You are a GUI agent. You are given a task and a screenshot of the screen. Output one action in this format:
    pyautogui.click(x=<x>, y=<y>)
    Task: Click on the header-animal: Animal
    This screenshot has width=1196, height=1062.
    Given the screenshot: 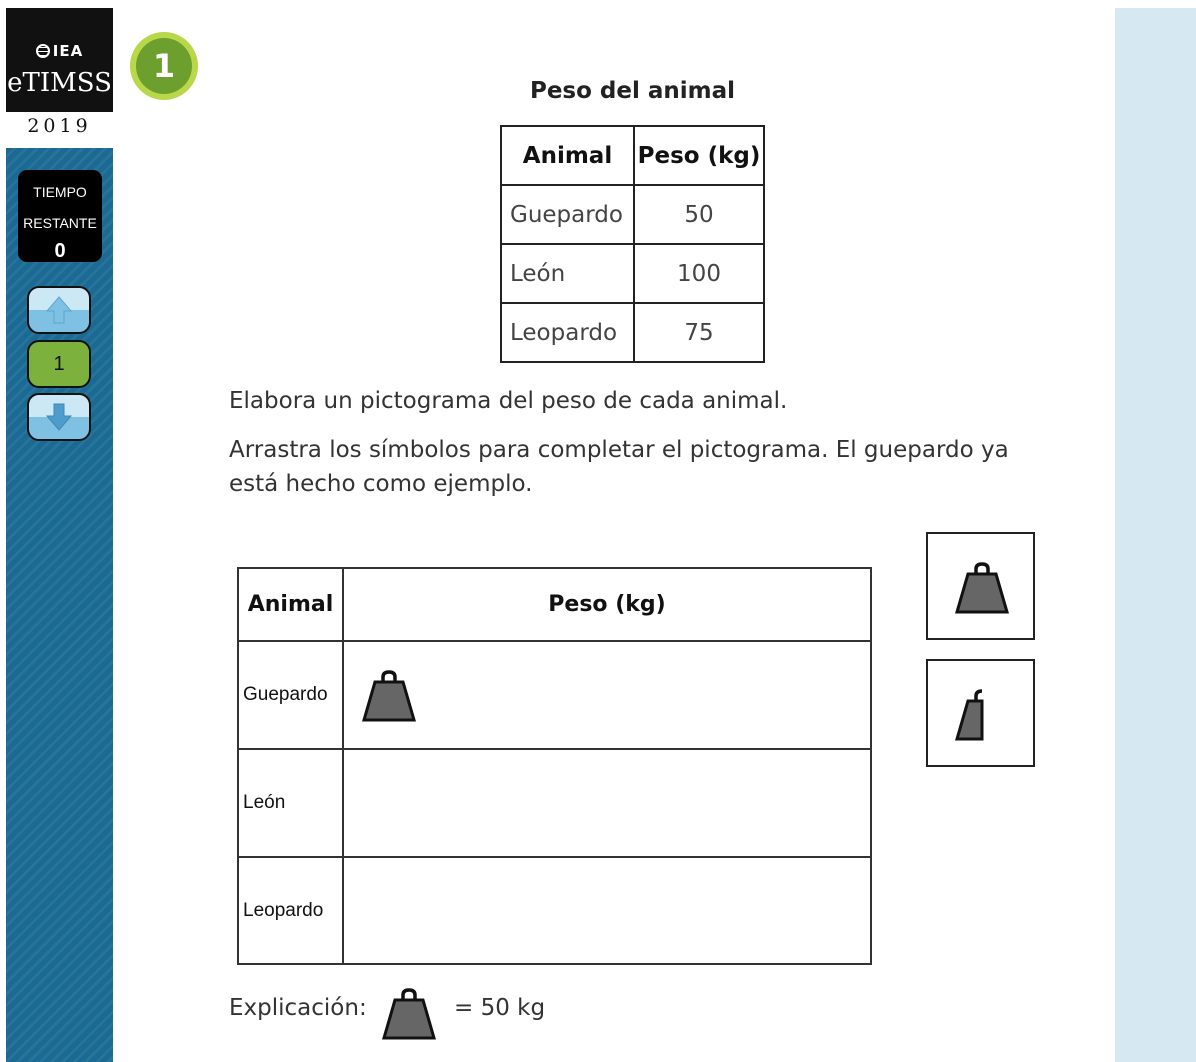 What is the action you would take?
    pyautogui.click(x=567, y=155)
    